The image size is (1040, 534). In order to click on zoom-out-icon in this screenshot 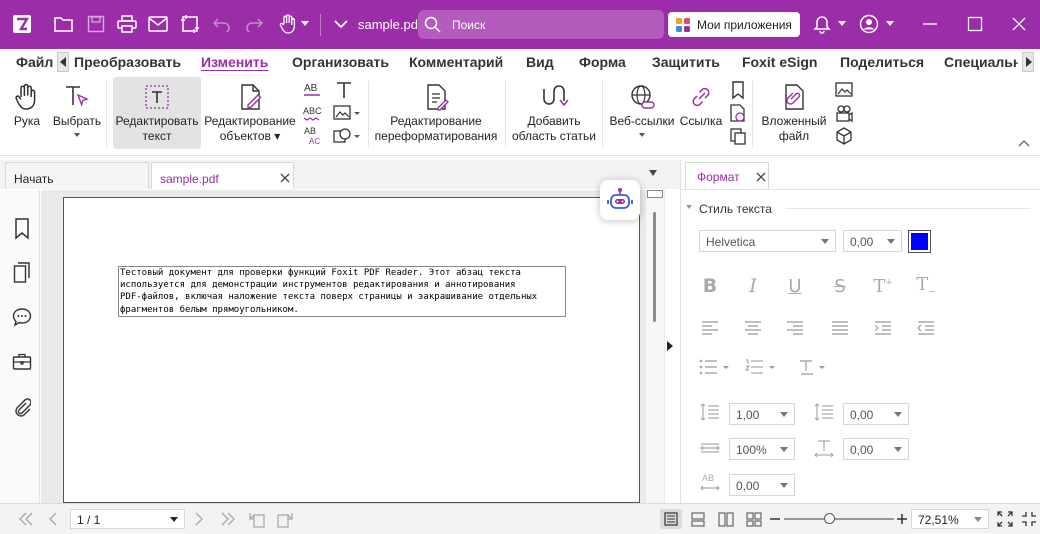, I will do `click(775, 519)`.